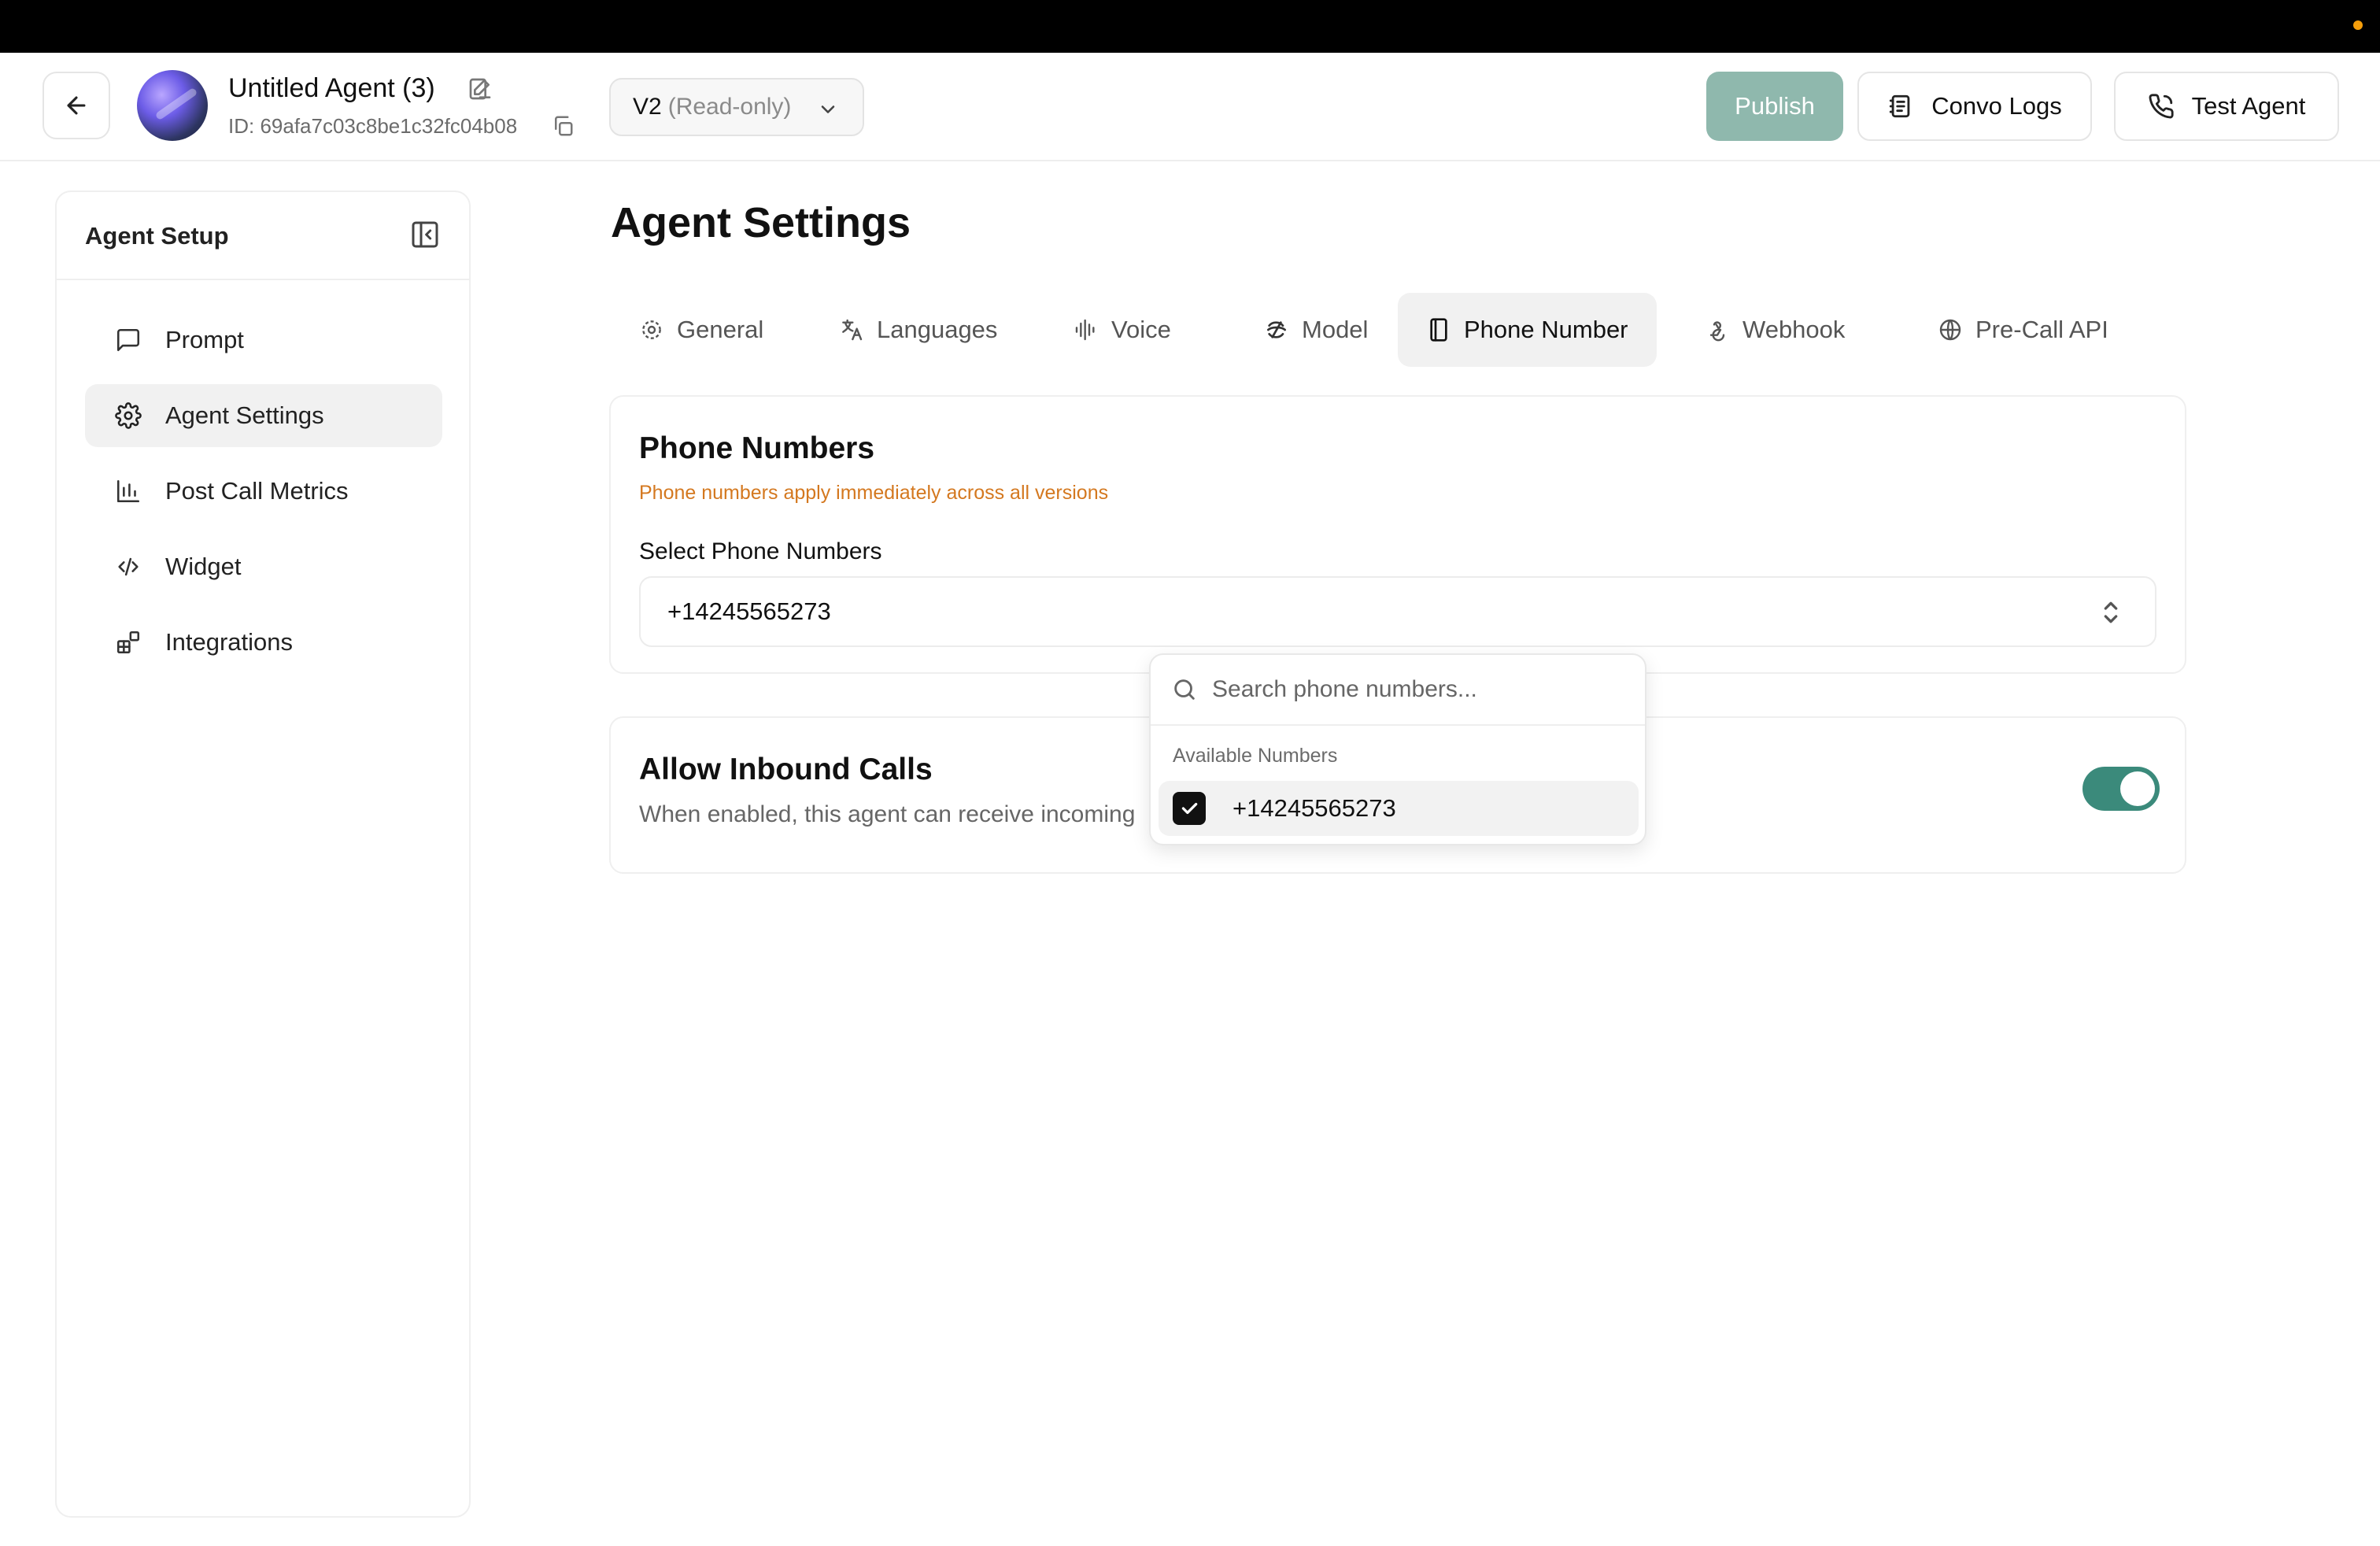 The height and width of the screenshot is (1546, 2380). I want to click on sidebar-header: Agent Setup, so click(263, 236).